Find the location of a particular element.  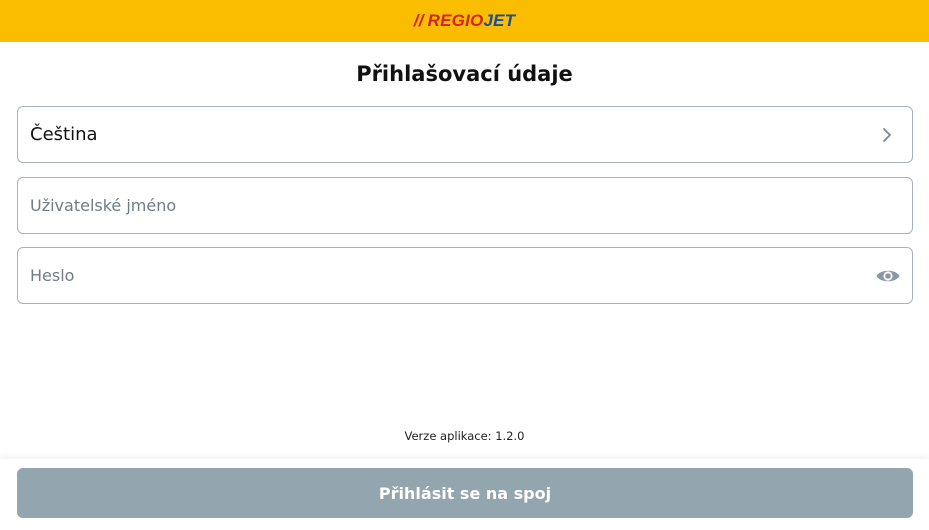

password-input is located at coordinates (465, 275).